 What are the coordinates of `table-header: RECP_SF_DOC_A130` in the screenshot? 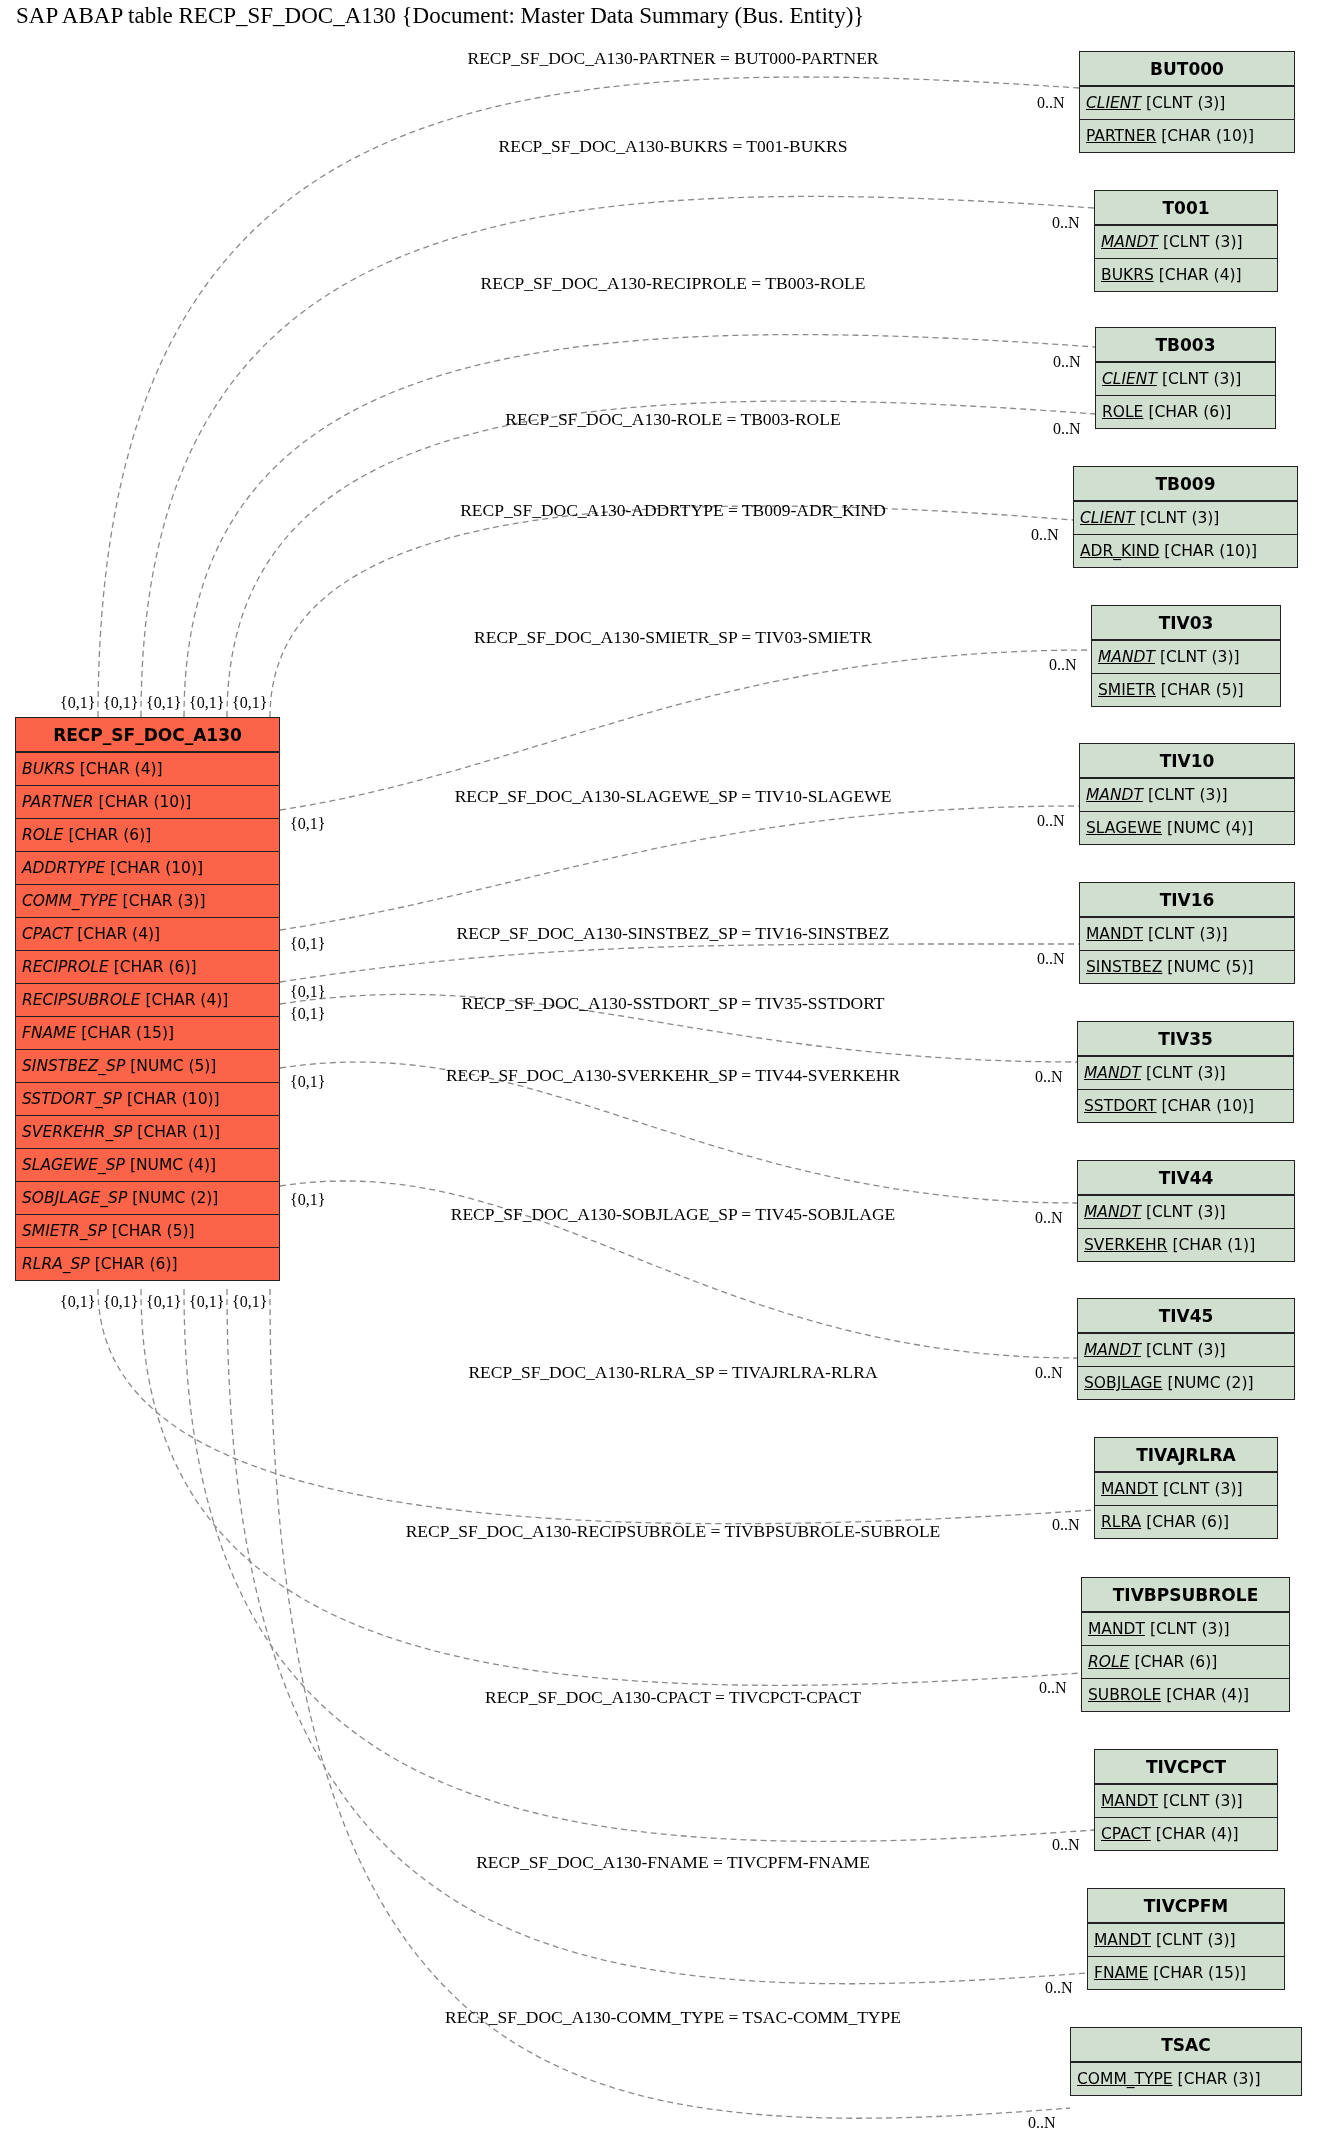 It's located at (147, 735).